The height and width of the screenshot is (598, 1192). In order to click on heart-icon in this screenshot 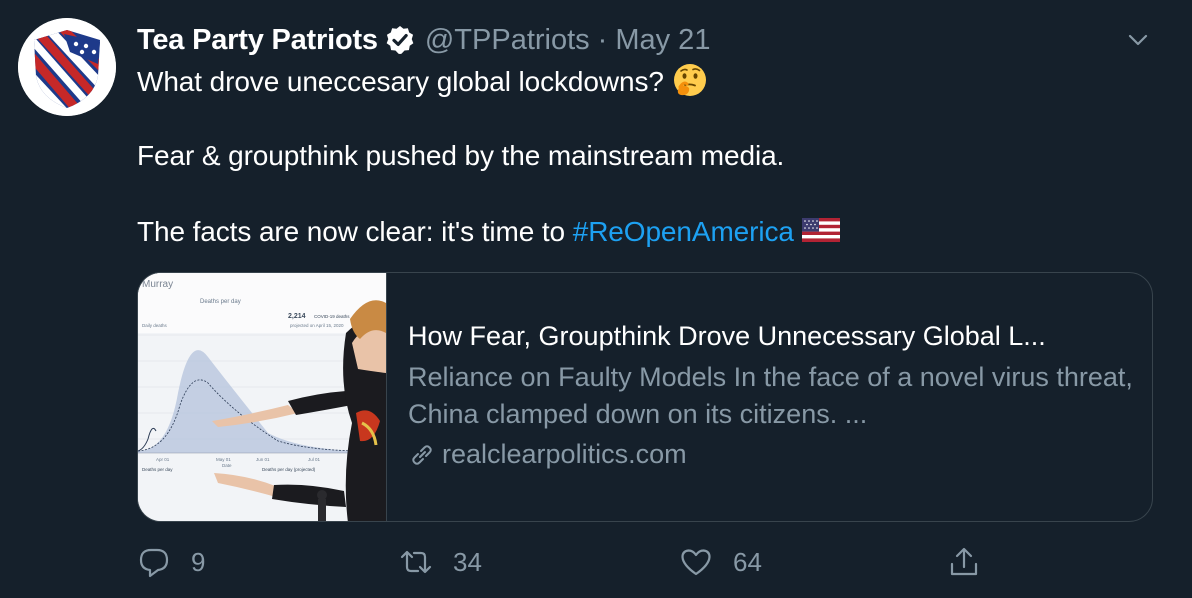, I will do `click(696, 562)`.